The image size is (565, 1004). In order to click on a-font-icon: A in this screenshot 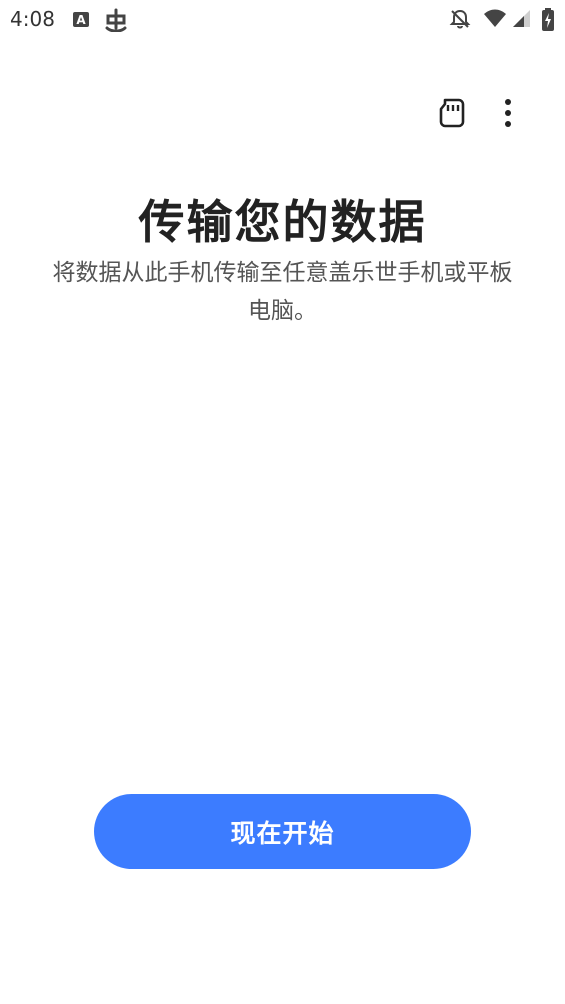, I will do `click(81, 19)`.